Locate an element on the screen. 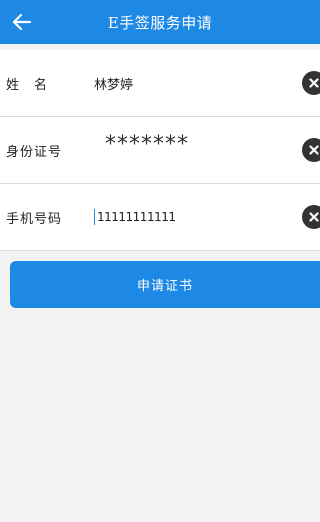  phone-row: 手机号码 11111111111 is located at coordinates (160, 217).